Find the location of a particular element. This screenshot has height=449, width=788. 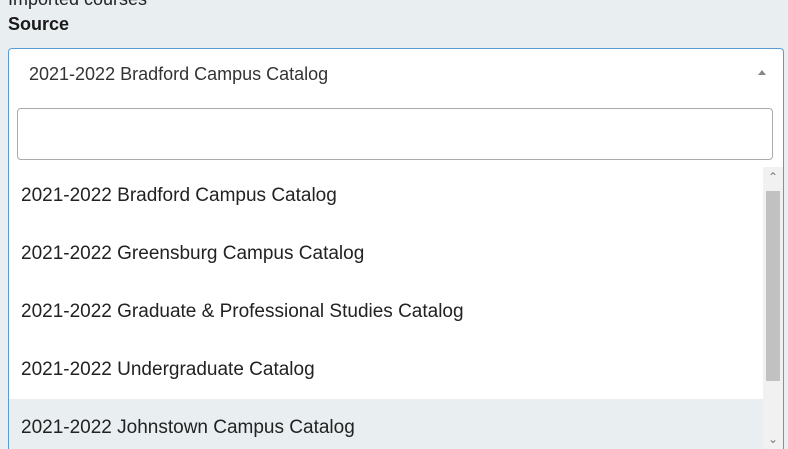

option-greensburg-catalog: 2021-2022 Greensburg Campus Catalog is located at coordinates (386, 254).